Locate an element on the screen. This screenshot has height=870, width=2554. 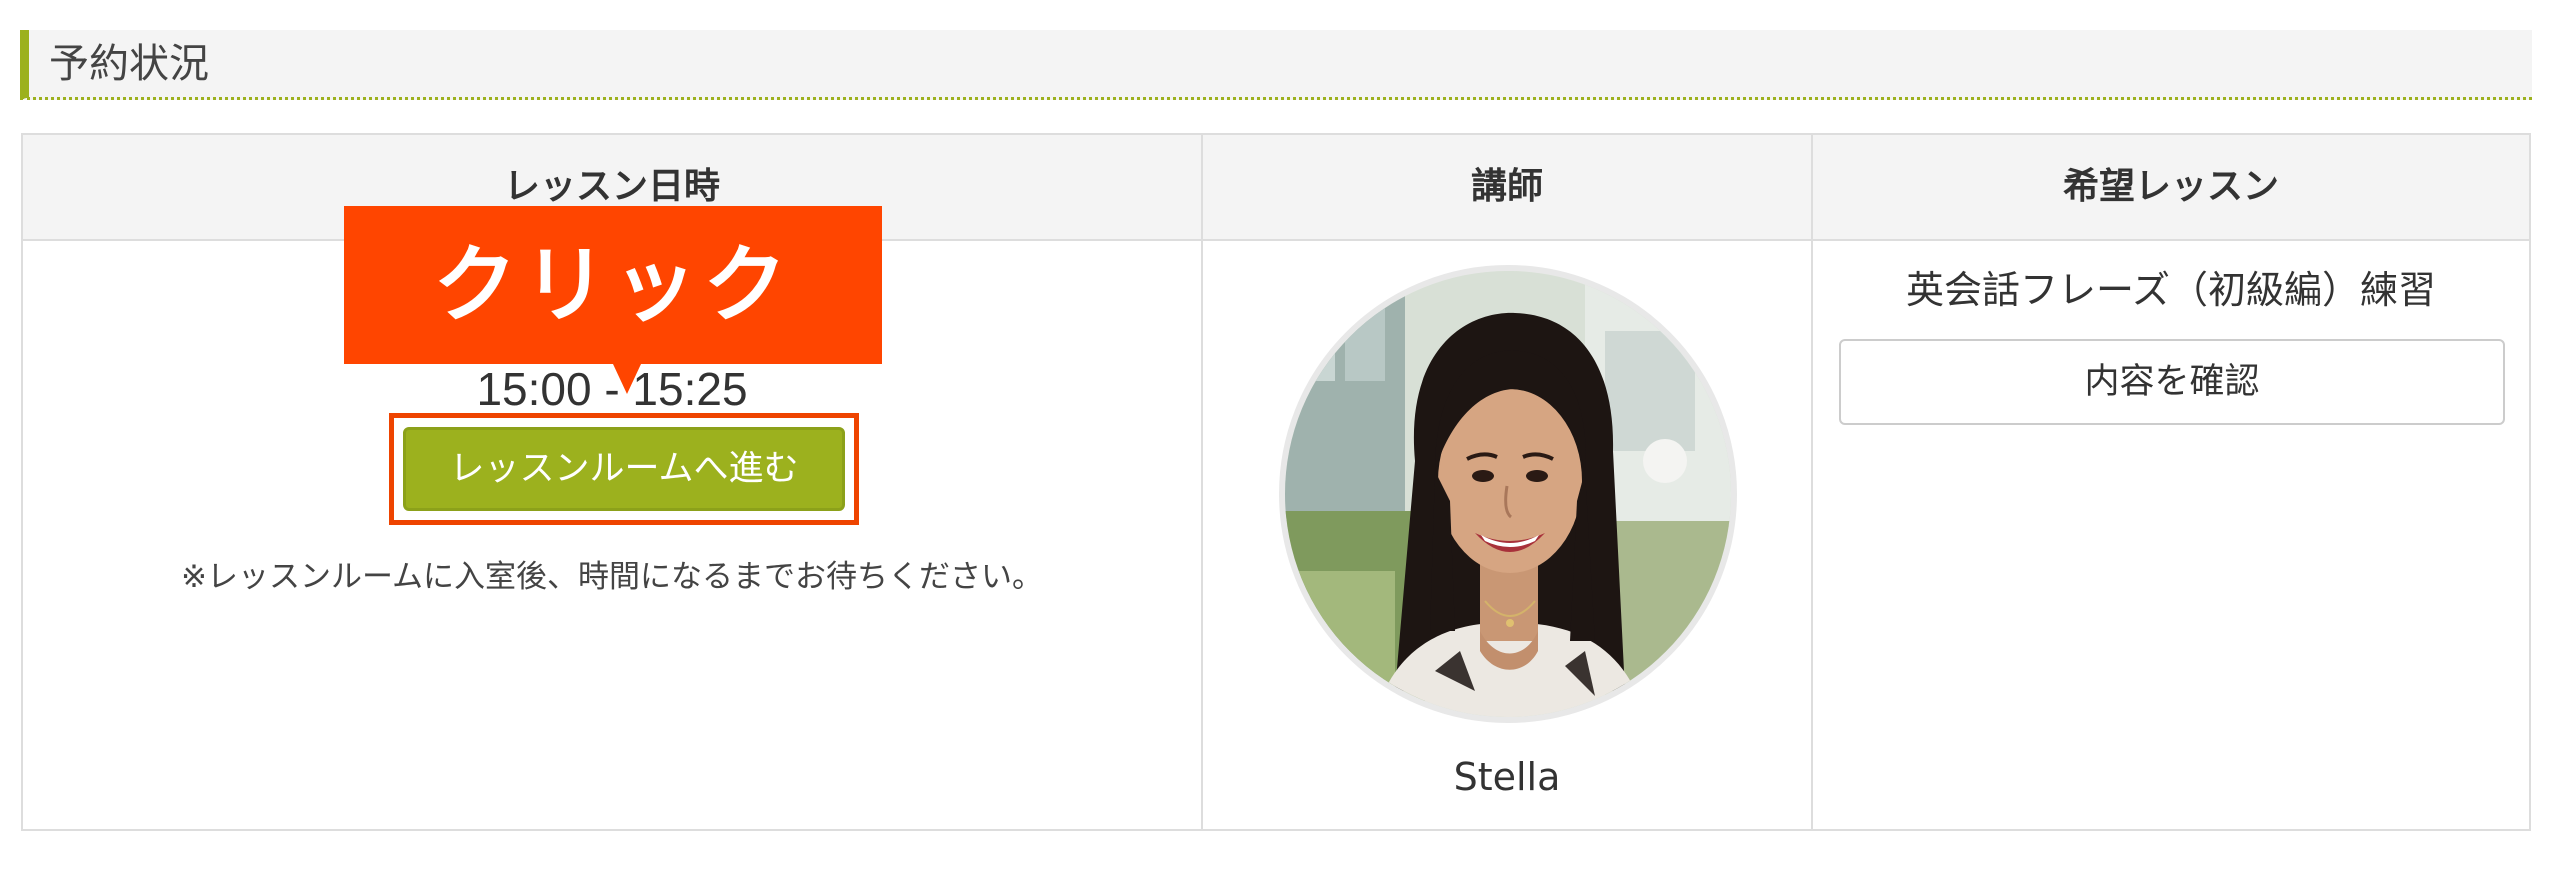
click-callout: クリック is located at coordinates (613, 285).